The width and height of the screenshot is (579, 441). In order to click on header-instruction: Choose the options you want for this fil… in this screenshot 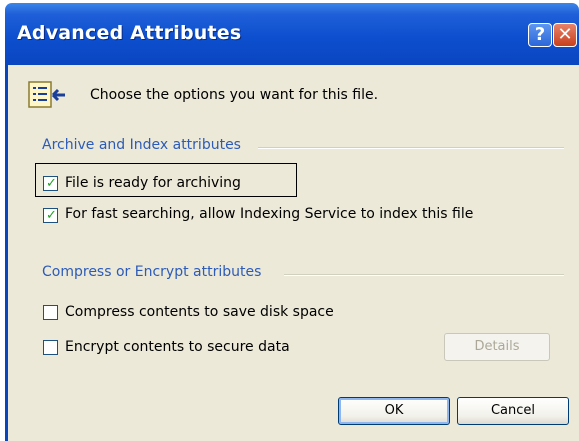, I will do `click(234, 95)`.